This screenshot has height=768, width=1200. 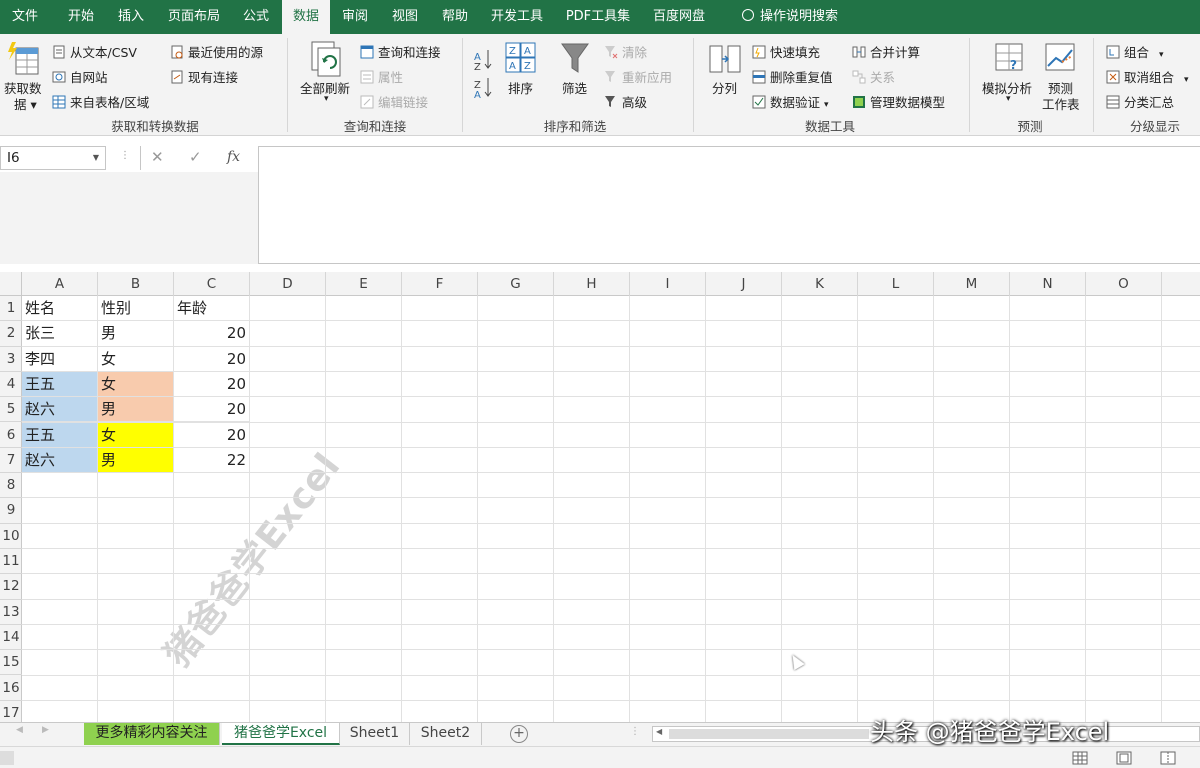 What do you see at coordinates (625, 51) in the screenshot?
I see `clear-filter-button: 清除` at bounding box center [625, 51].